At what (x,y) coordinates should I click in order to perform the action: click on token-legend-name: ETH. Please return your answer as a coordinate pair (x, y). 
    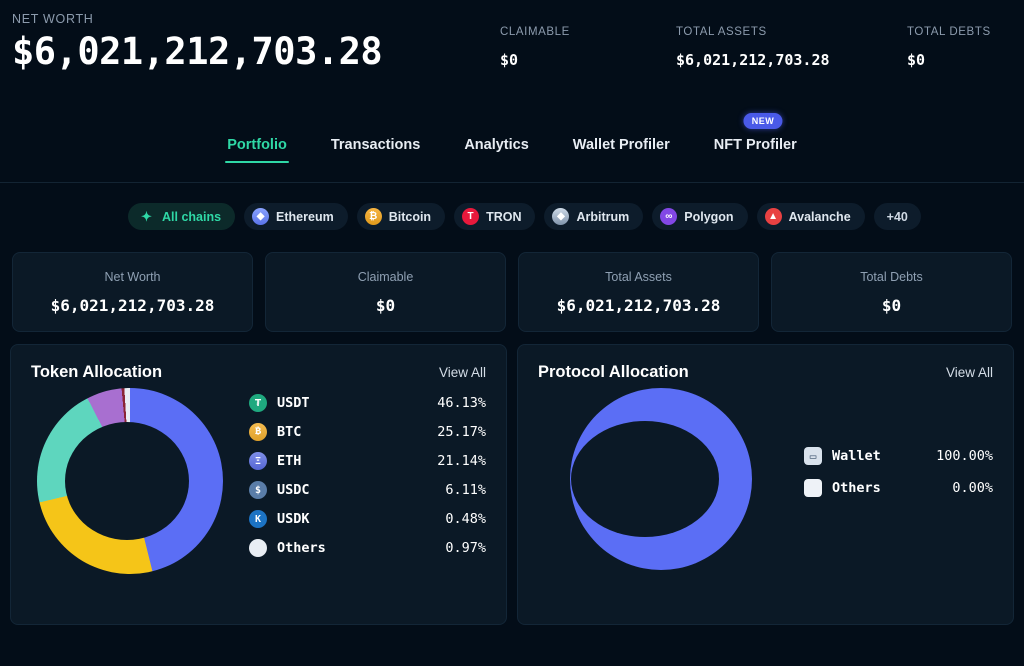
    Looking at the image, I should click on (289, 461).